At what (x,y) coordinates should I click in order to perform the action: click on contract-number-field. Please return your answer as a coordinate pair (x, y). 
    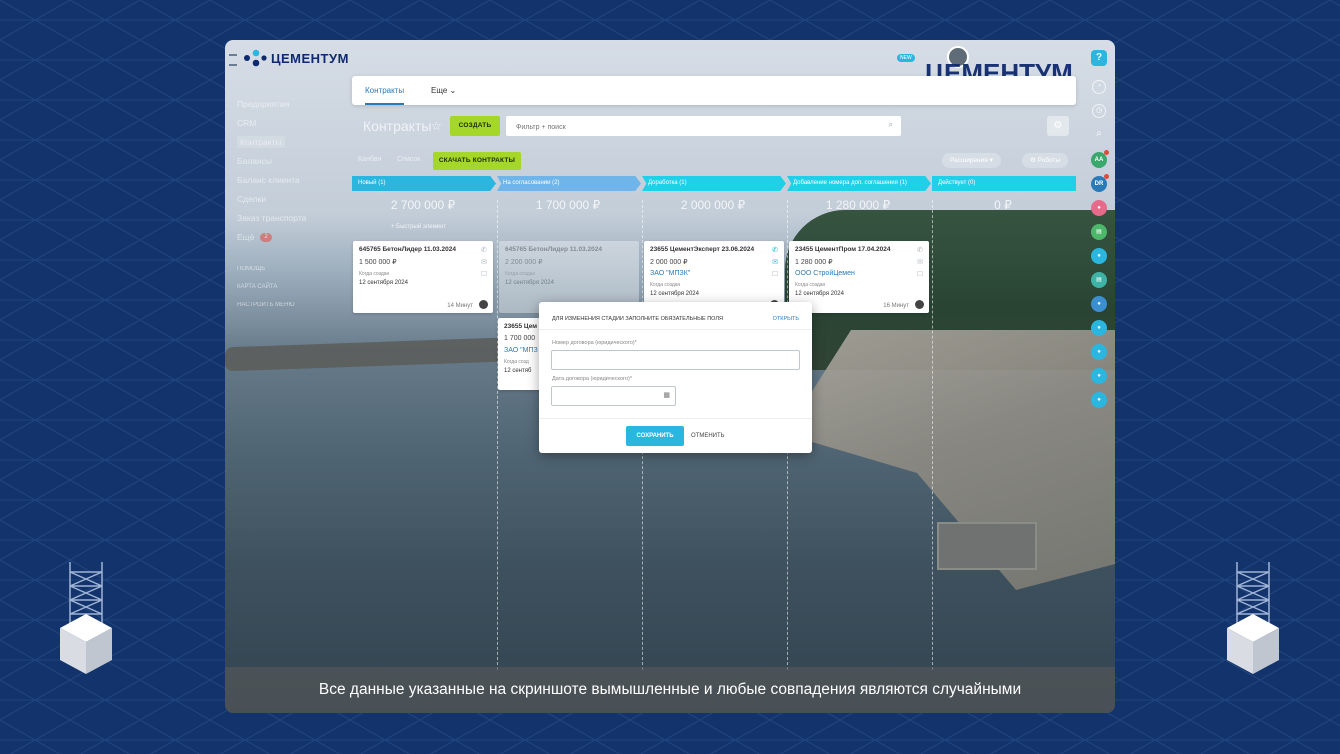
    Looking at the image, I should click on (675, 361).